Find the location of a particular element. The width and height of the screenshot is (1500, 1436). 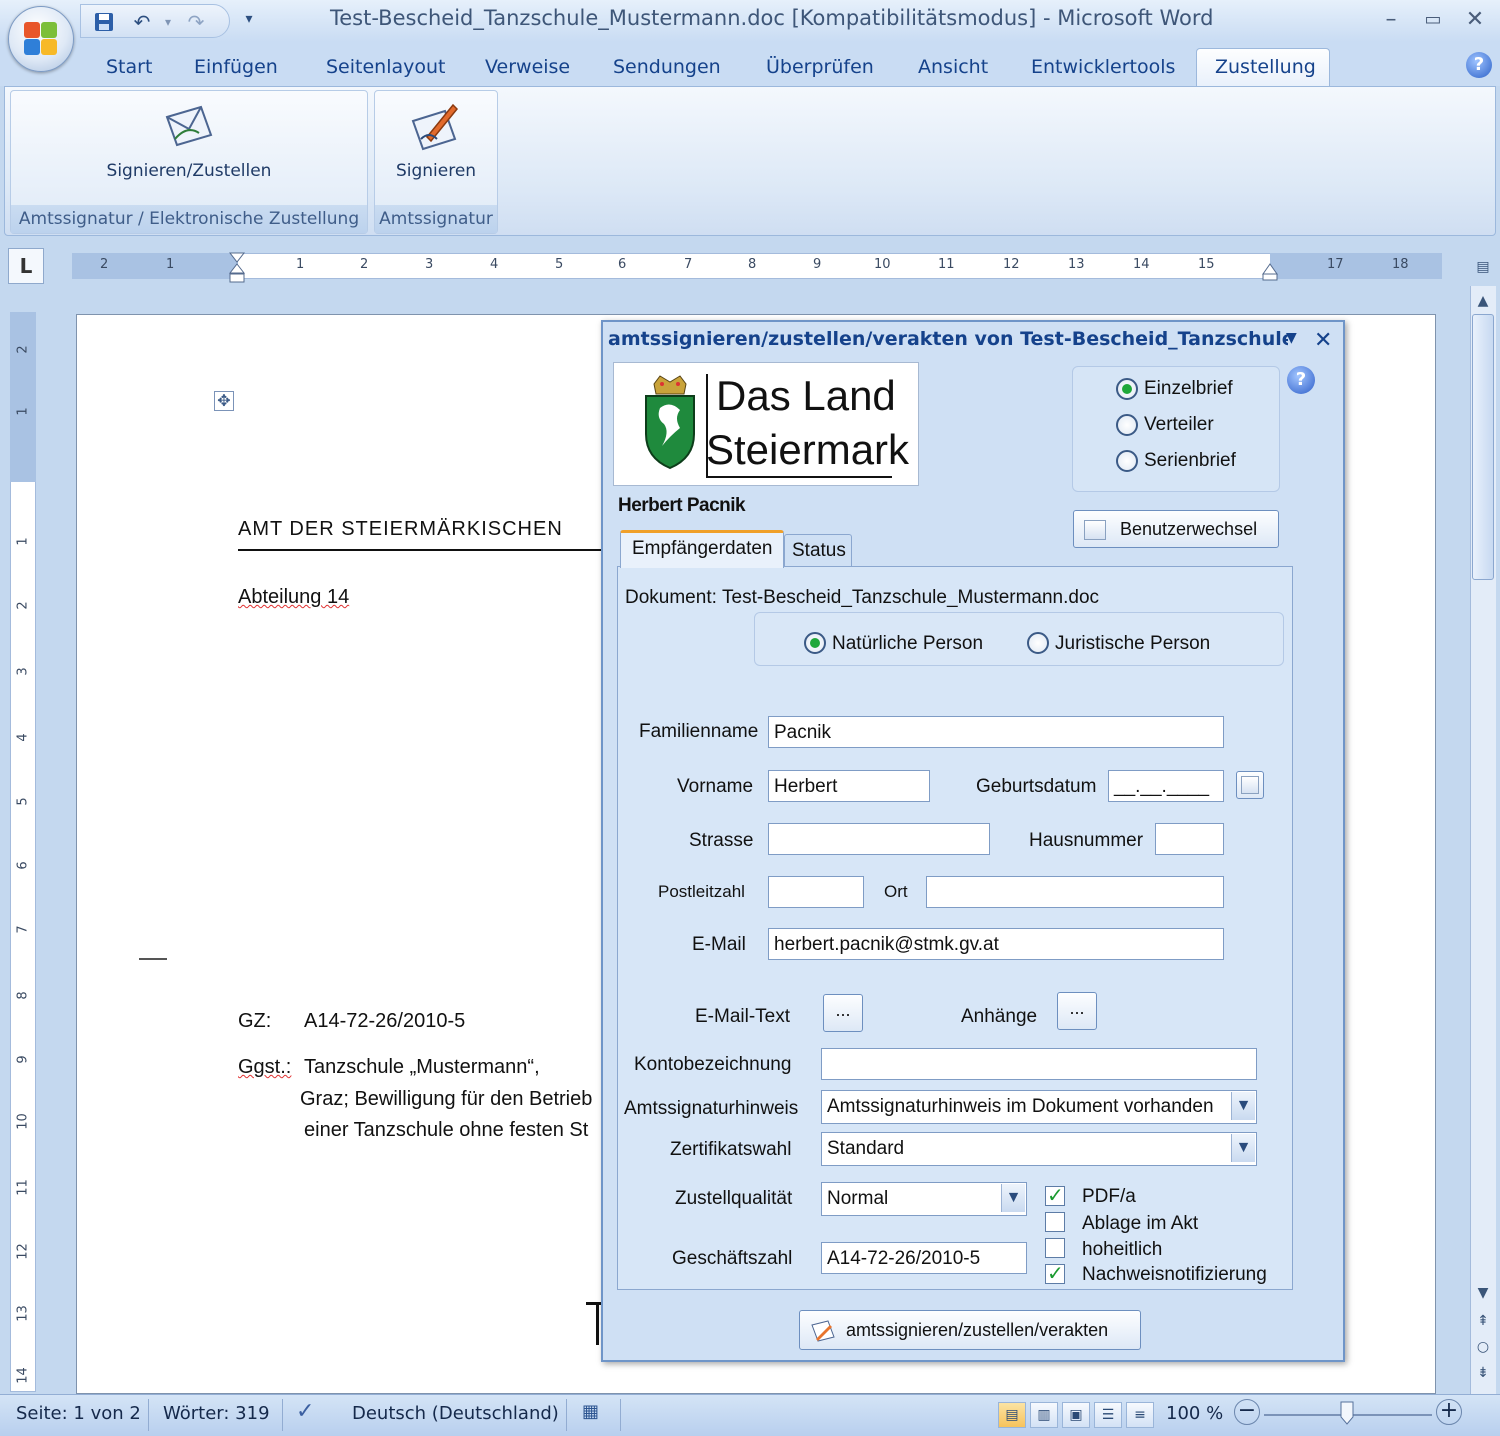

vruler-tick: 10 is located at coordinates (23, 1121).